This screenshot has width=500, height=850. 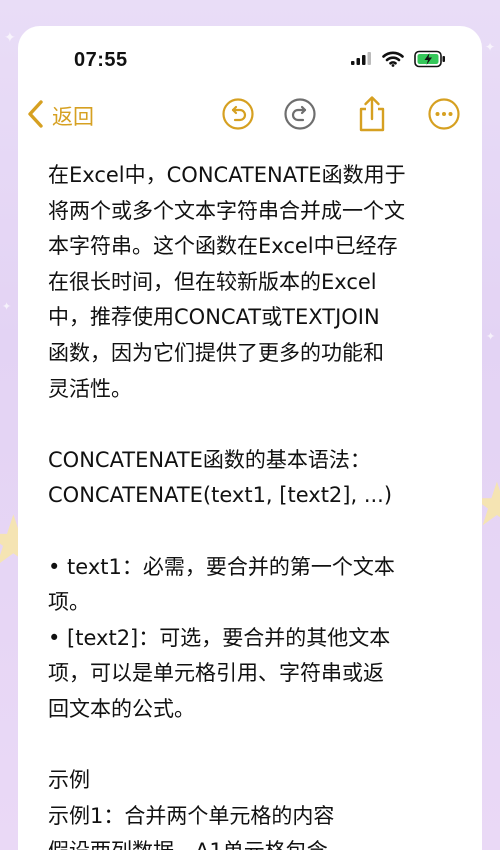 I want to click on note-line: 函数，因为它们提供了更多的功能和, so click(x=216, y=352).